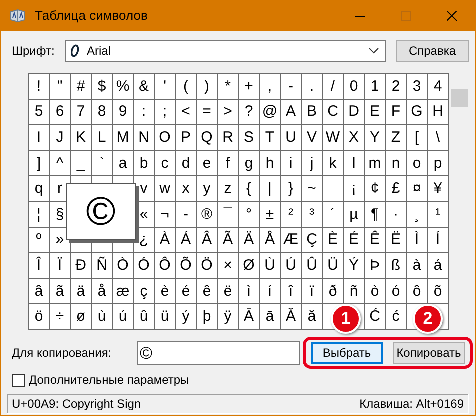  Describe the element at coordinates (186, 113) in the screenshot. I see `character-cell: <` at that location.